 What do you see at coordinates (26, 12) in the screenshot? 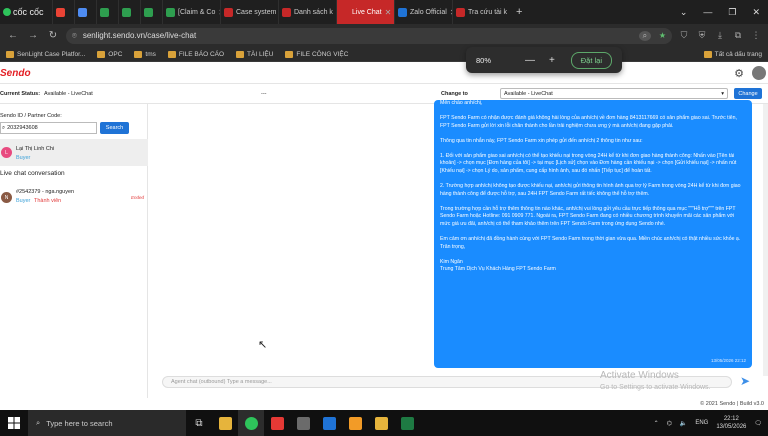
I see `coccoc-logo: cốc cốc` at bounding box center [26, 12].